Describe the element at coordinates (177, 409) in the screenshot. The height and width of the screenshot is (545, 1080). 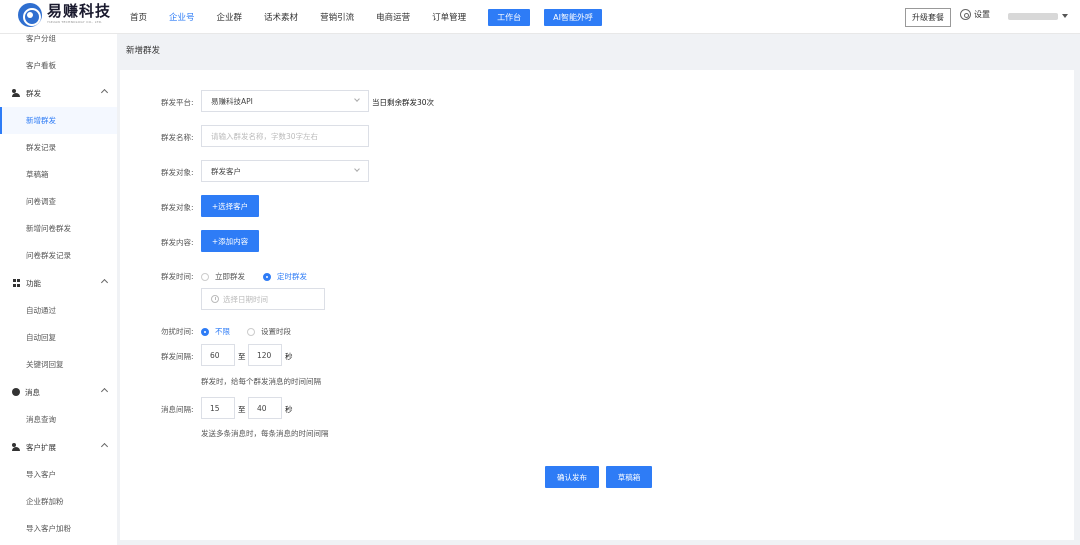
I see `msg-interval-label: 消息间隔:` at that location.